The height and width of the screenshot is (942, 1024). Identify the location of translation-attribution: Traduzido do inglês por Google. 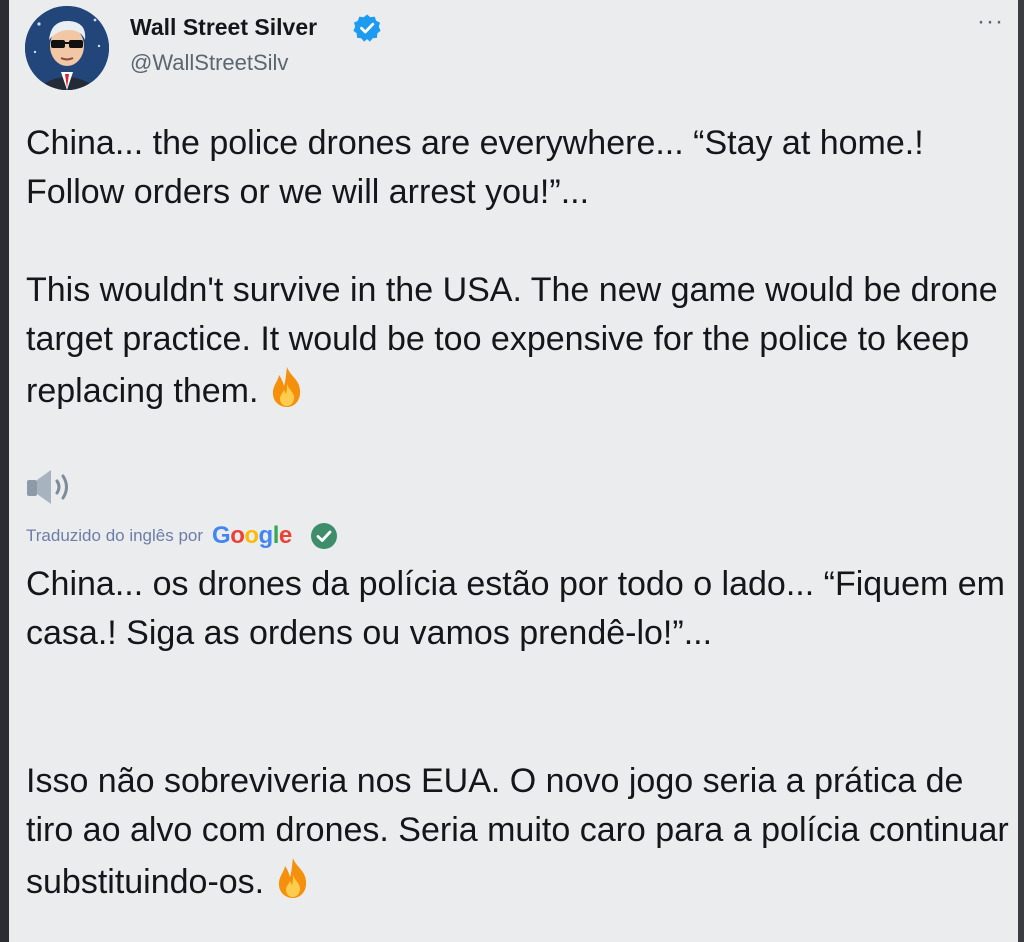
(182, 536).